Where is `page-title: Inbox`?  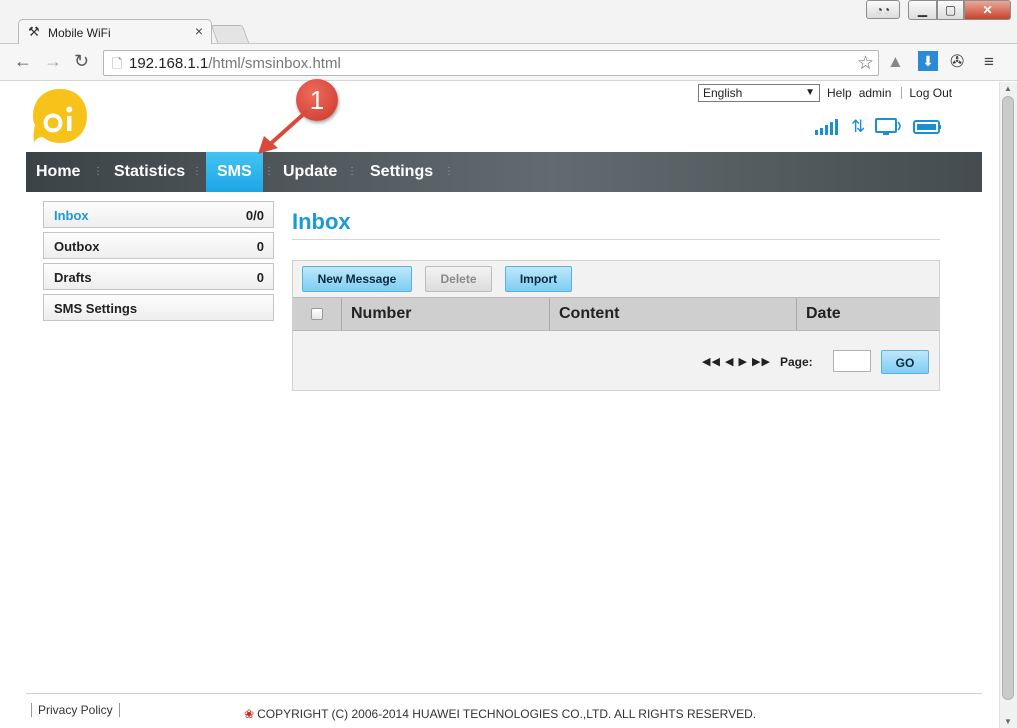
page-title: Inbox is located at coordinates (321, 221).